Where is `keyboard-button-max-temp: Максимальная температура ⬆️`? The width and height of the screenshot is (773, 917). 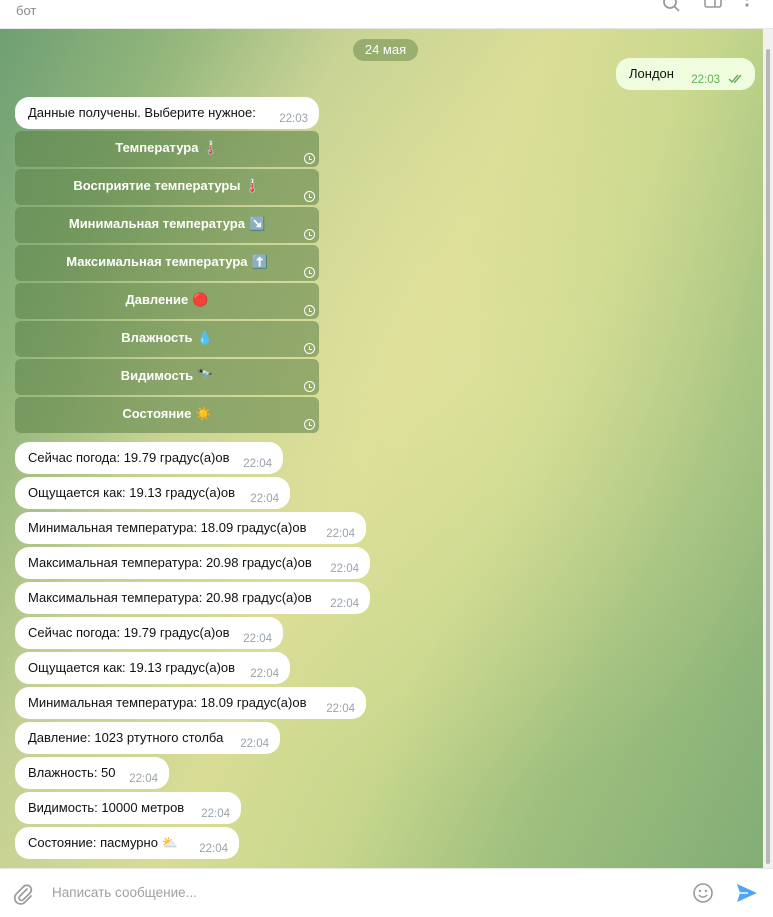
keyboard-button-max-temp: Максимальная температура ⬆️ is located at coordinates (167, 263).